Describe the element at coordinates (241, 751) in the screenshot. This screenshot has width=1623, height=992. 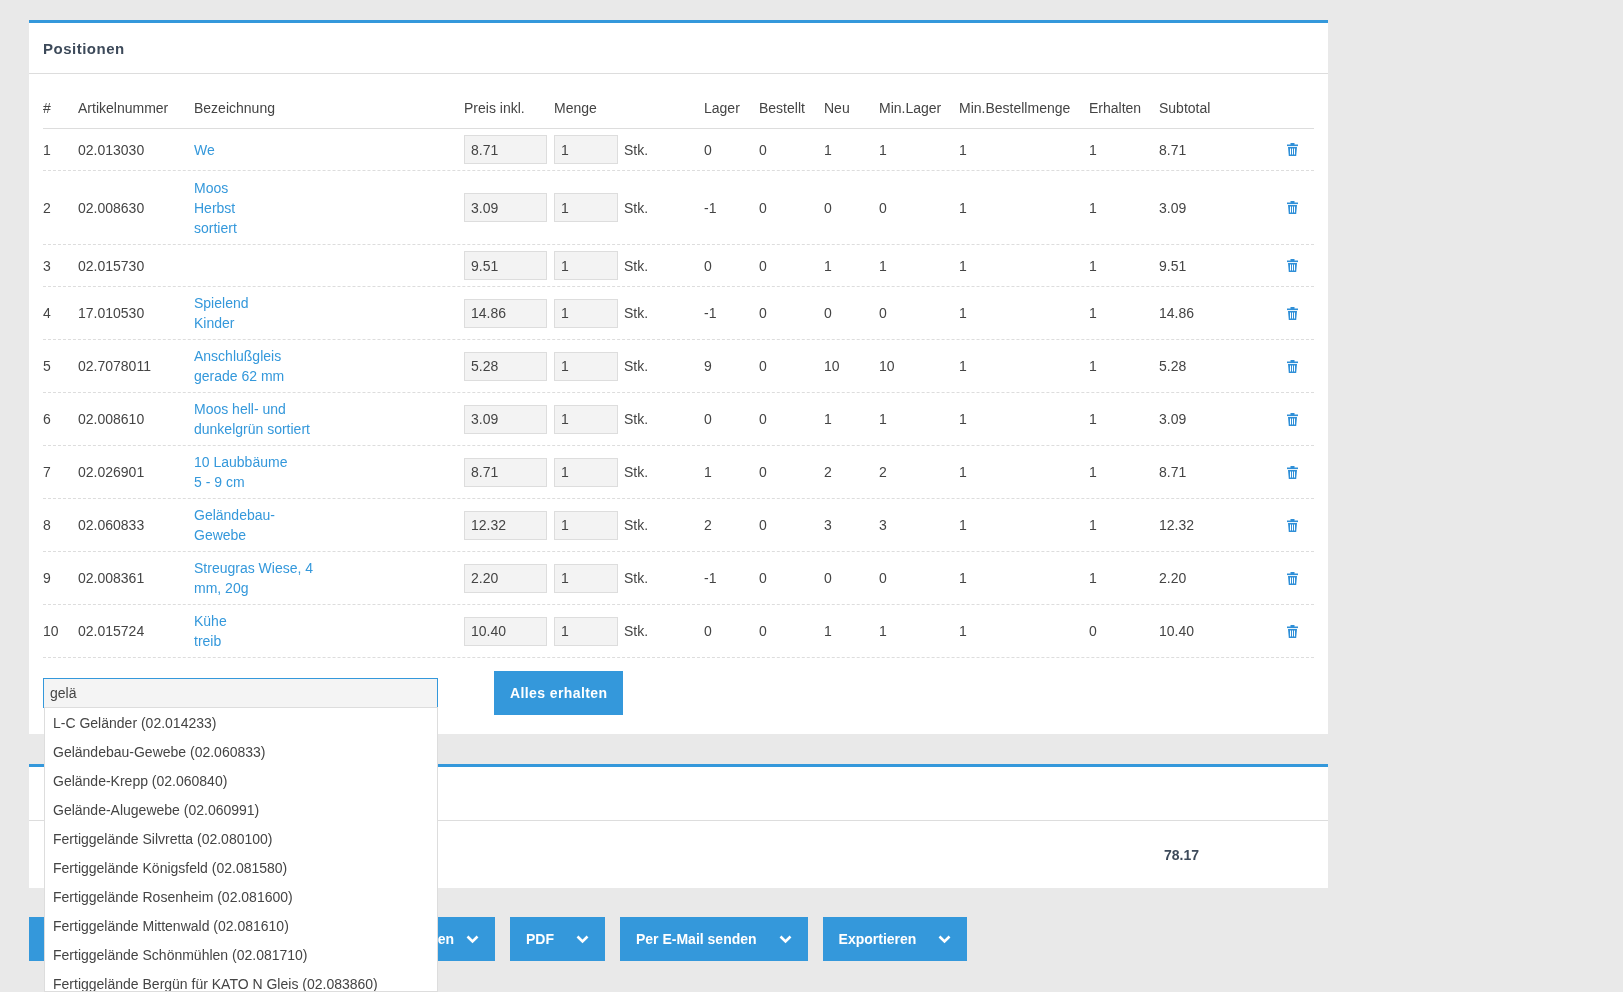
I see `suggestion-item: Geländebau-Gewebe (02.060833)` at that location.